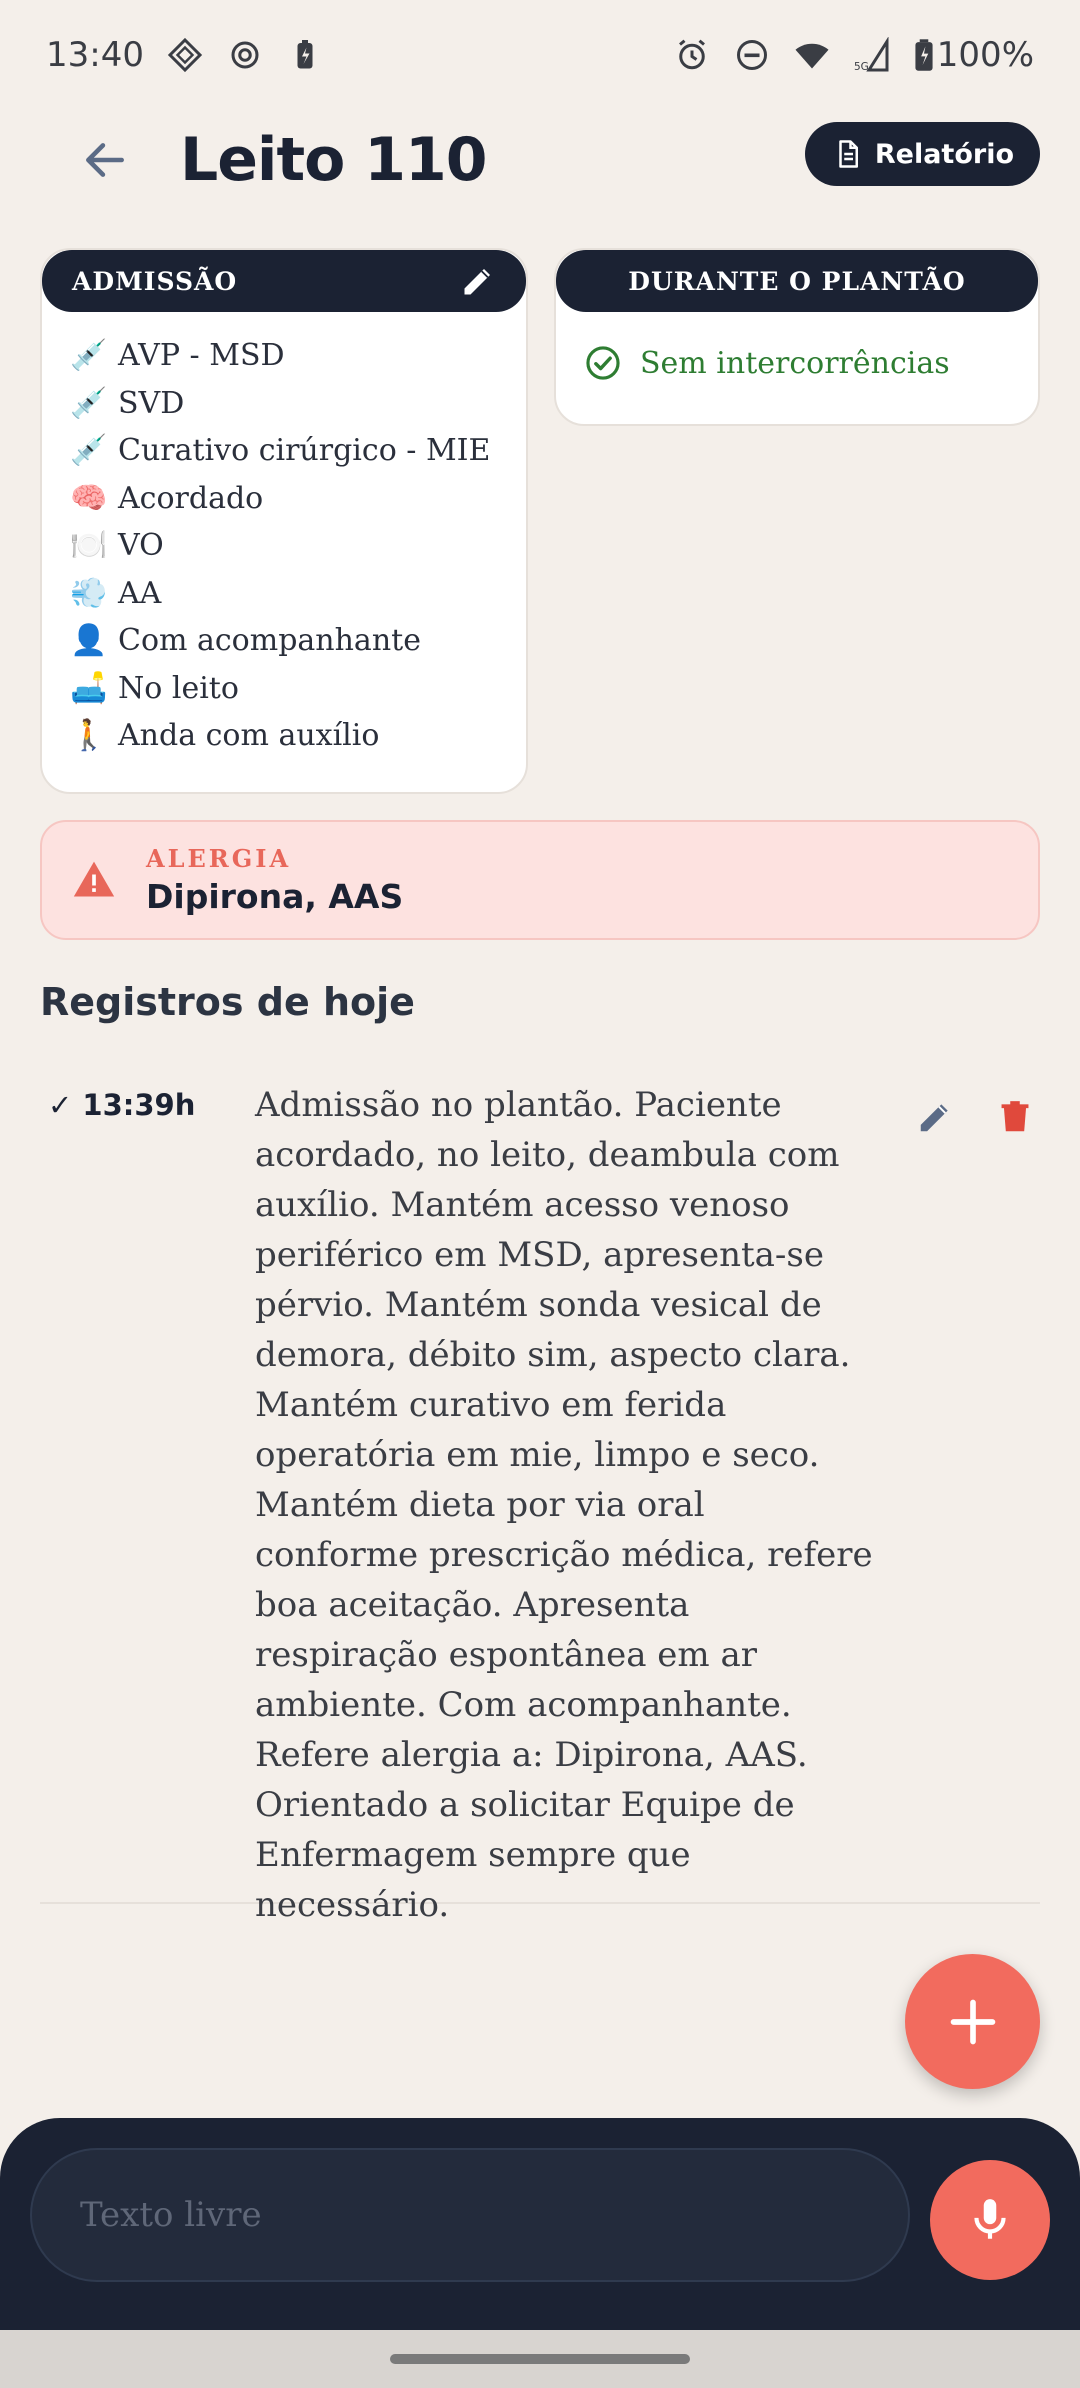 The height and width of the screenshot is (2388, 1080). Describe the element at coordinates (151, 403) in the screenshot. I see `list-item-label: SVD` at that location.